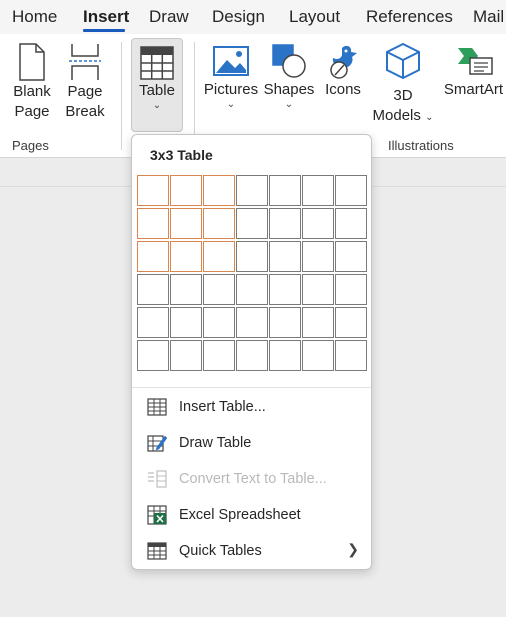  I want to click on blank-page-label-1: Blank, so click(32, 91).